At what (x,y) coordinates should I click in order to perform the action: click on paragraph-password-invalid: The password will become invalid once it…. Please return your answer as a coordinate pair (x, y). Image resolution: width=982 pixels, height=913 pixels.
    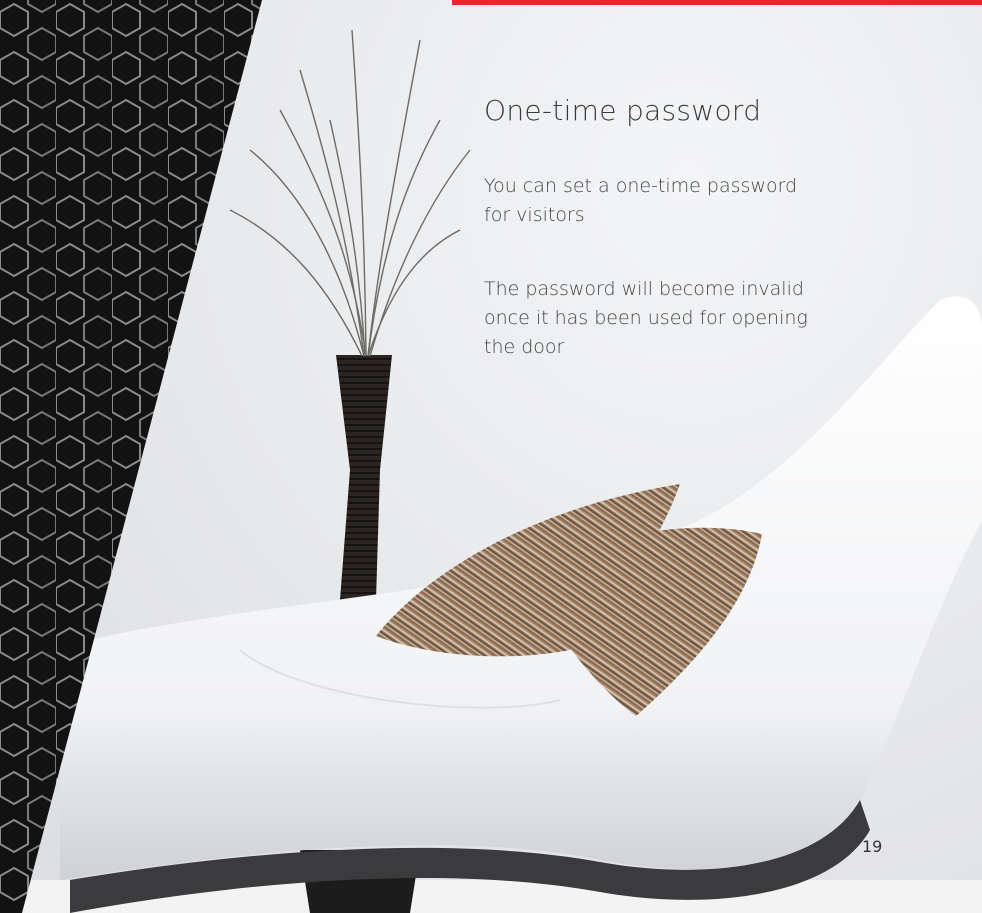
    Looking at the image, I should click on (646, 318).